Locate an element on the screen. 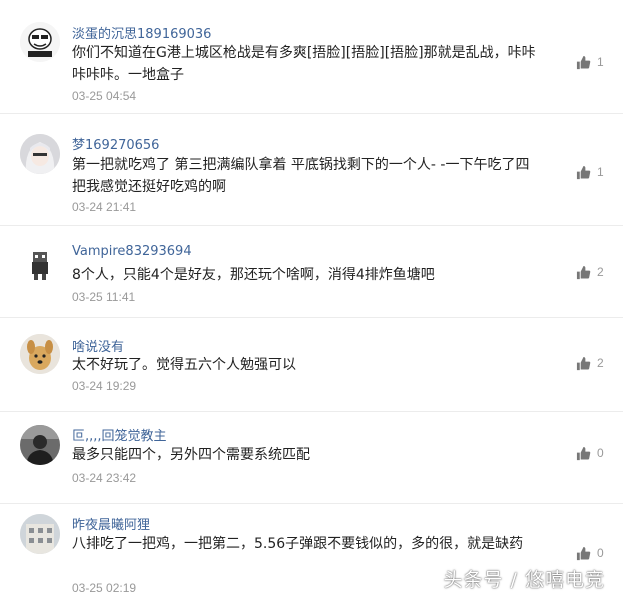 Image resolution: width=623 pixels, height=602 pixels. timestamp: 03-25 04:54 is located at coordinates (104, 96).